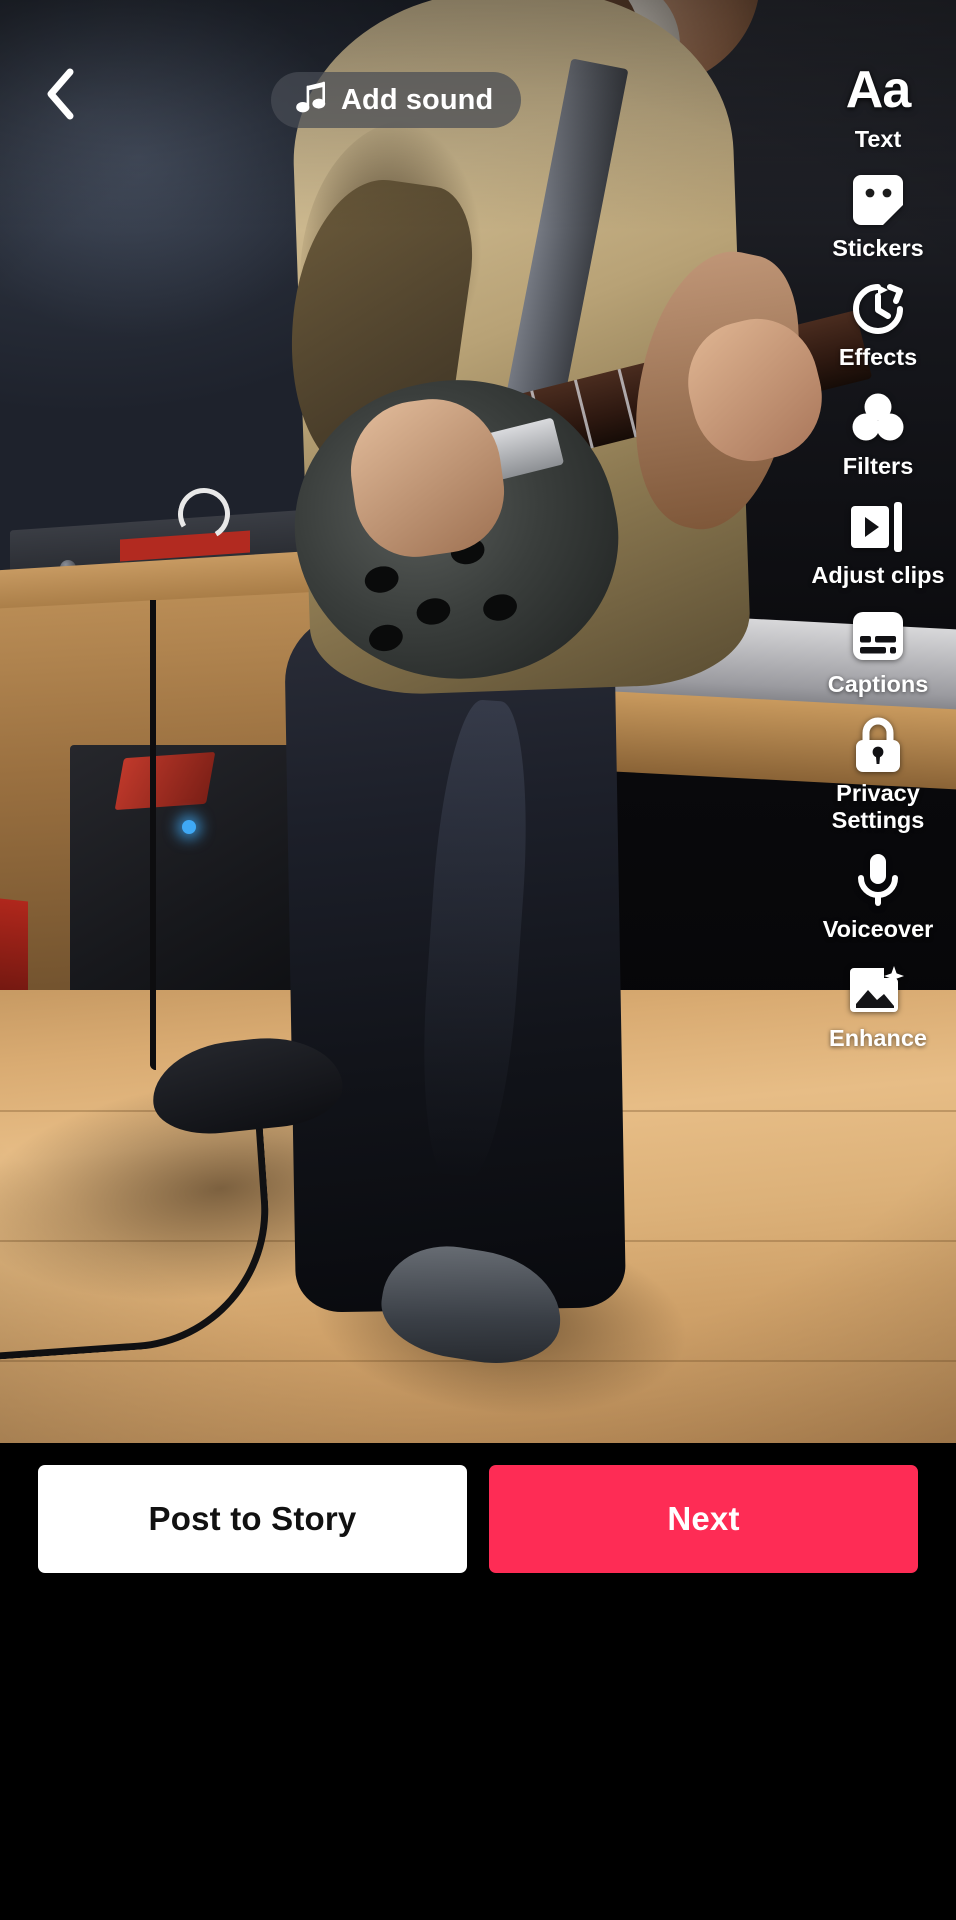  Describe the element at coordinates (165, 781) in the screenshot. I see `amplifier-red-accent` at that location.